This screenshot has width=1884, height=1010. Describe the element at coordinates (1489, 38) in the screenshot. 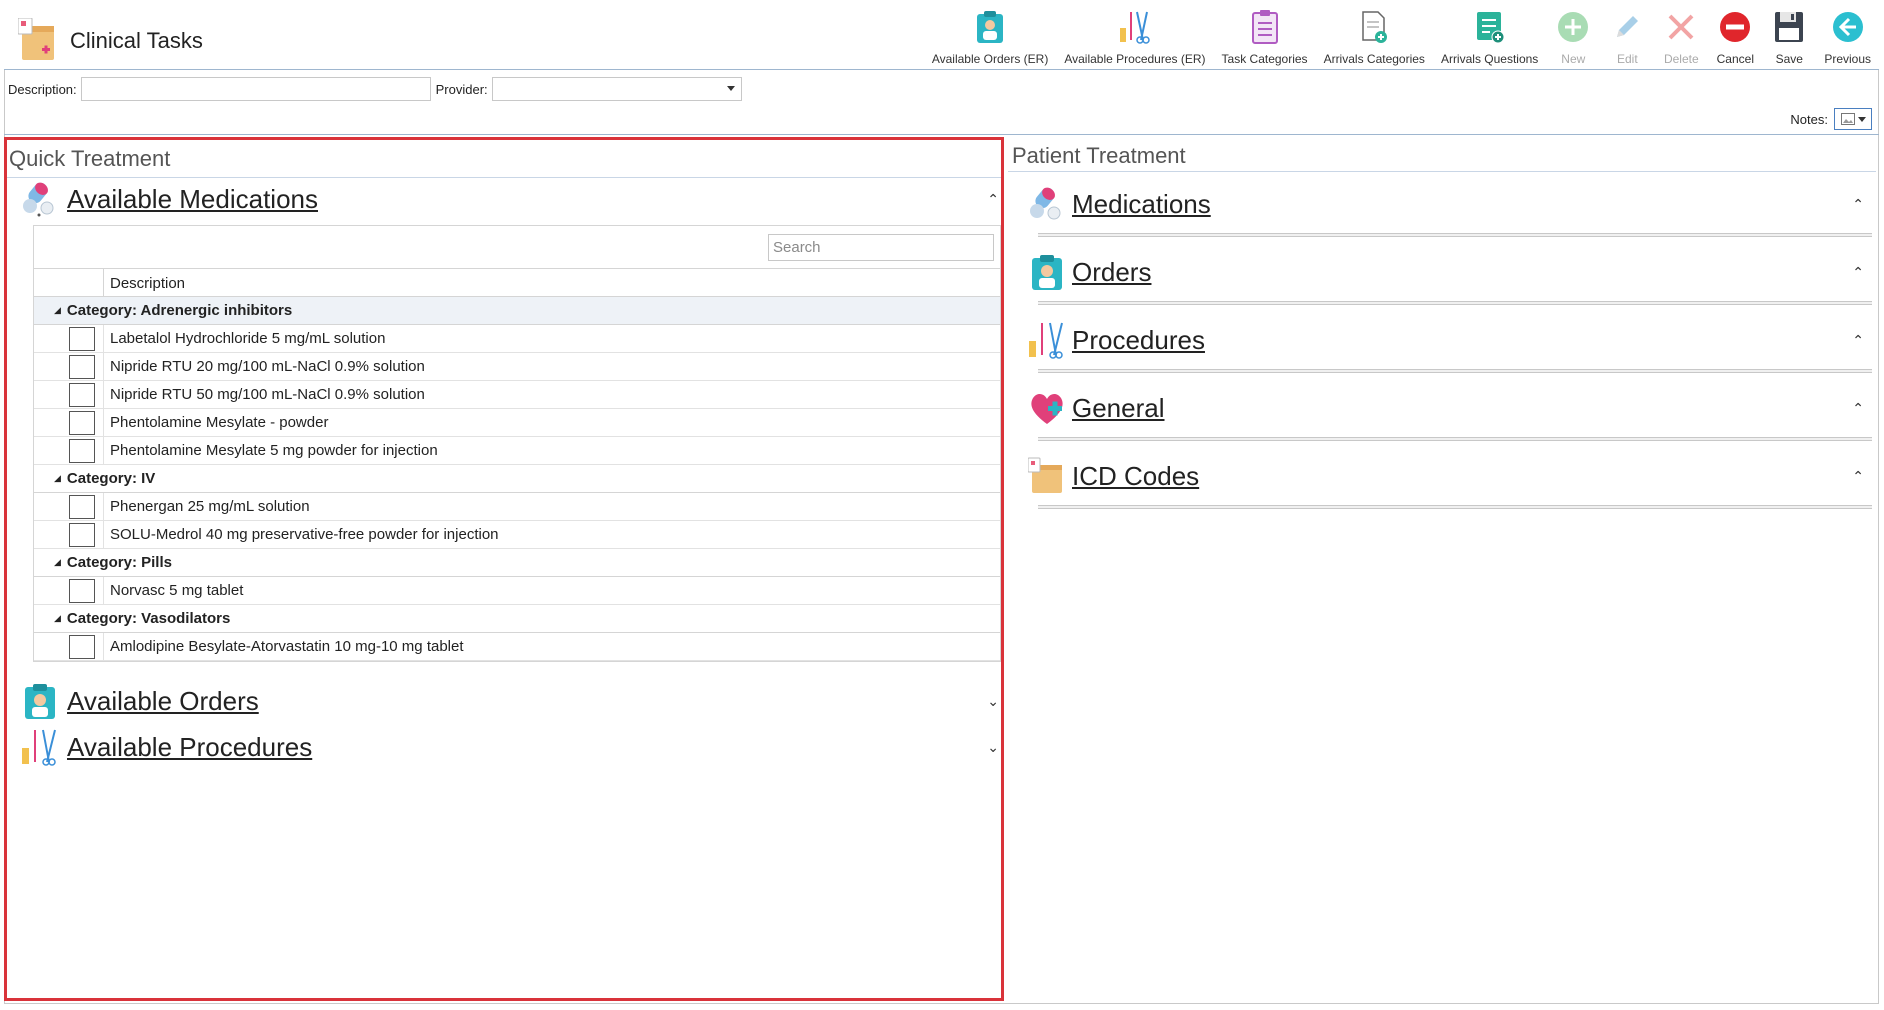

I see `arrivals-questions-button: Arrivals Questions` at that location.